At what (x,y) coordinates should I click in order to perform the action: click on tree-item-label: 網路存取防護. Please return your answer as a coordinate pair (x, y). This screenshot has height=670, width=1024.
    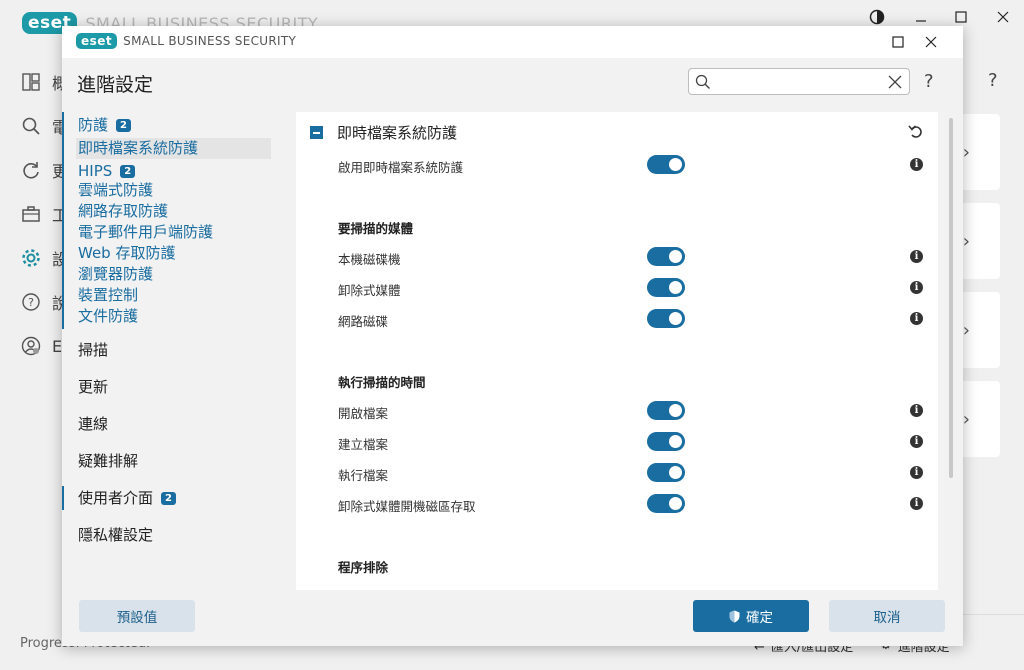
    Looking at the image, I should click on (123, 211).